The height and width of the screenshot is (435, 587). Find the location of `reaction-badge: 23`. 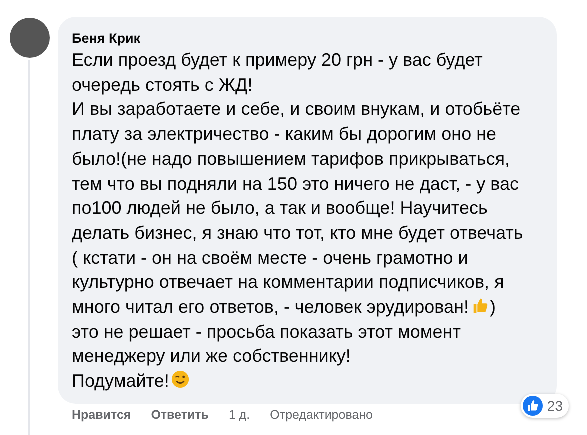

reaction-badge: 23 is located at coordinates (545, 406).